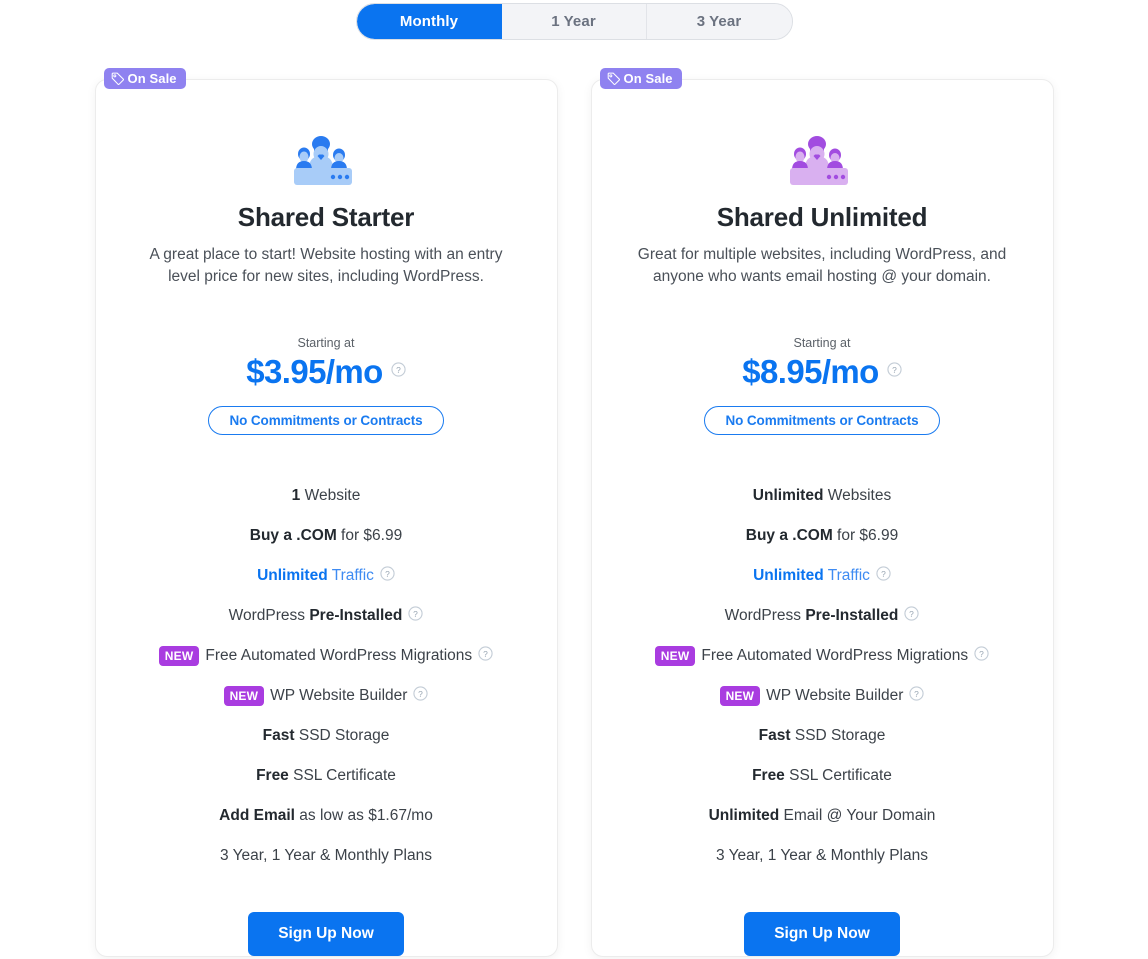  I want to click on feature-item: Unlimited Websites, so click(822, 496).